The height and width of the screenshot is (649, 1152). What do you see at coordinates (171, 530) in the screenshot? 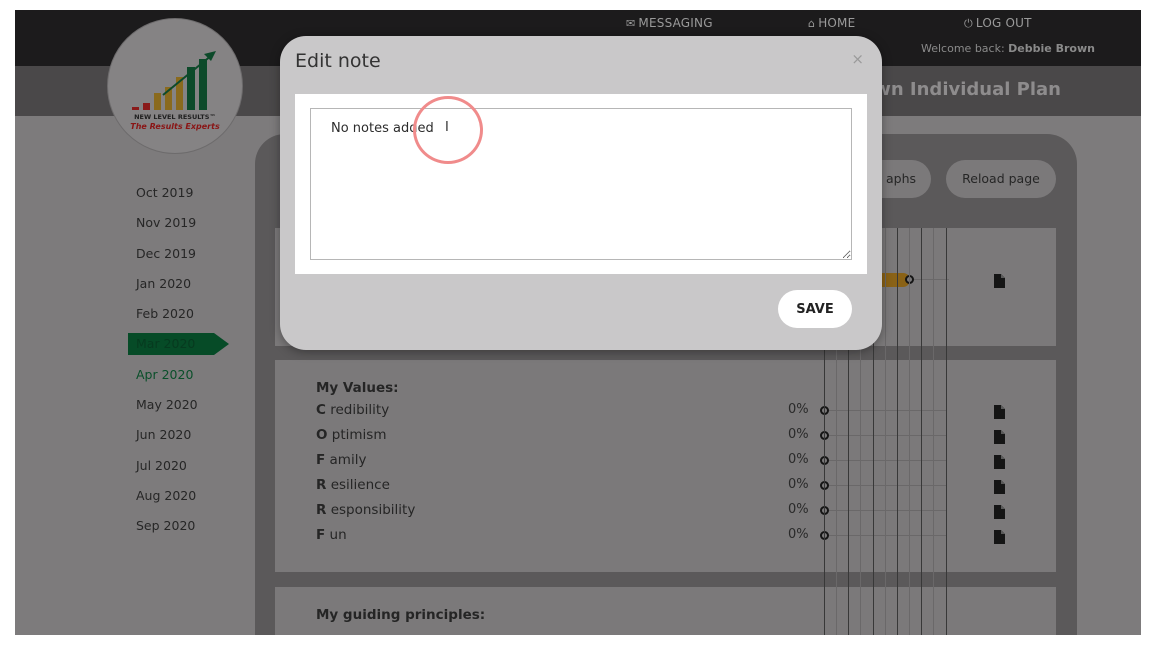
I see `month-item: Sep 2020` at bounding box center [171, 530].